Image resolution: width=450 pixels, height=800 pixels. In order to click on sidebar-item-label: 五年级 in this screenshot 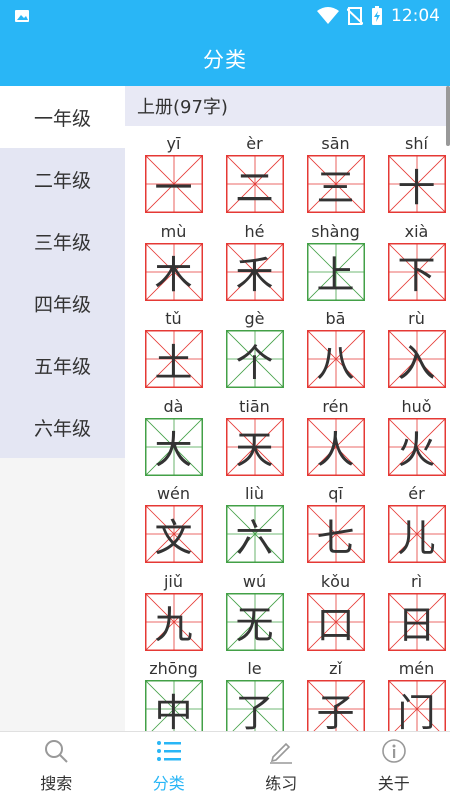, I will do `click(62, 366)`.